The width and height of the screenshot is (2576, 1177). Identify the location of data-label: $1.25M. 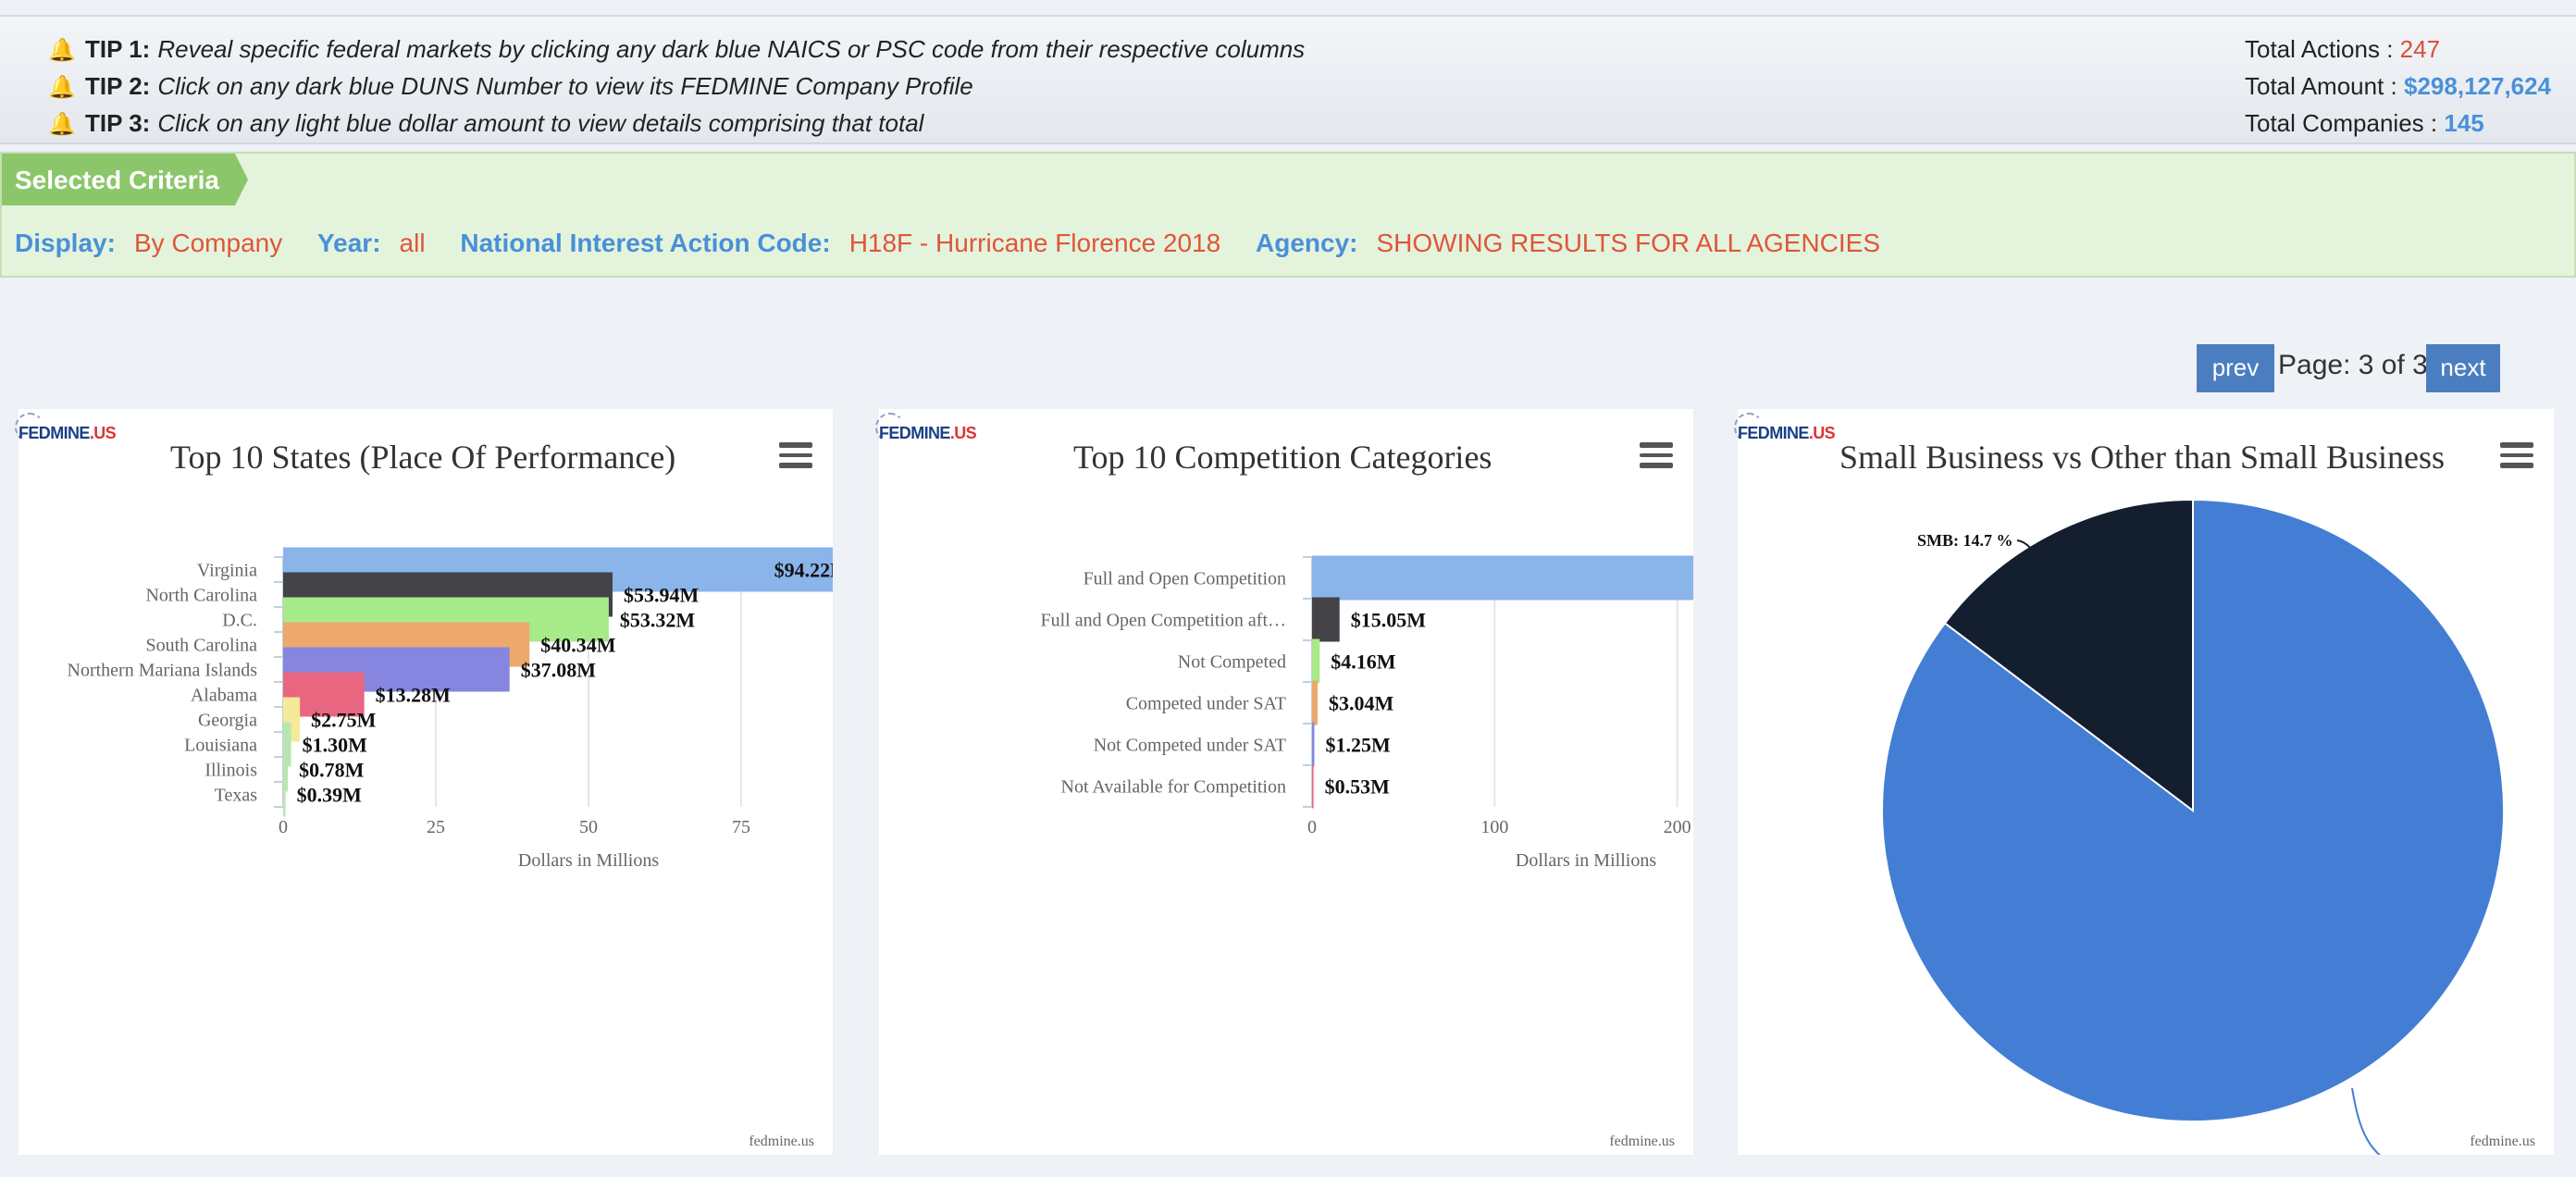
(1358, 745).